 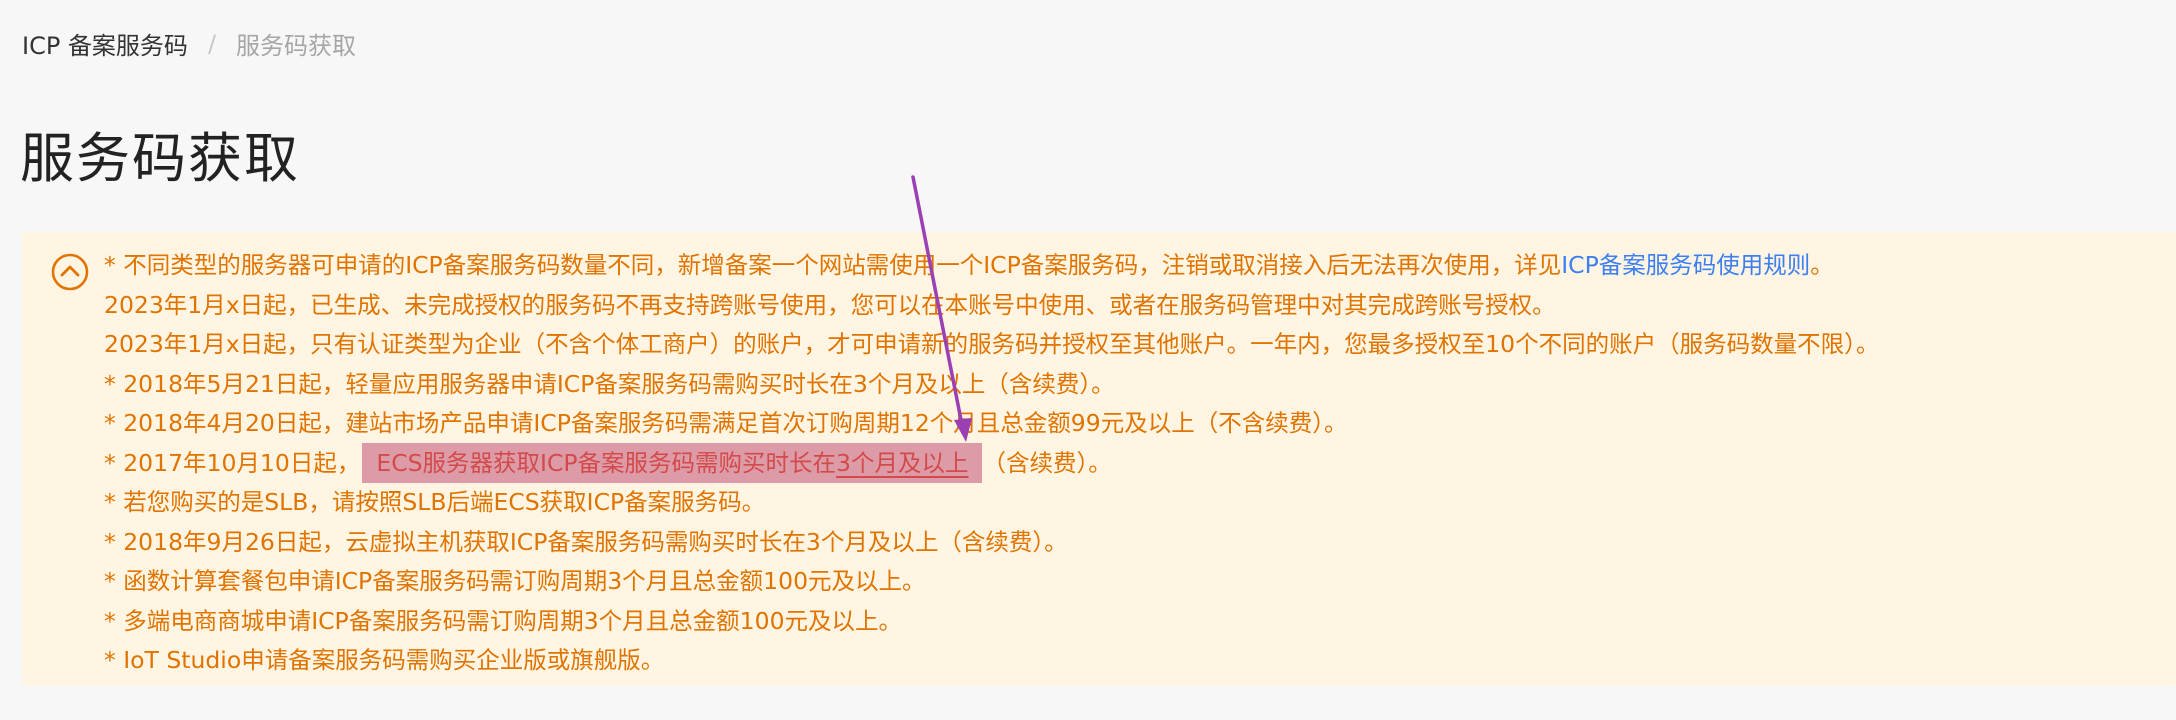 I want to click on rules-link: ICP备案服务码使用规则, so click(x=1685, y=265).